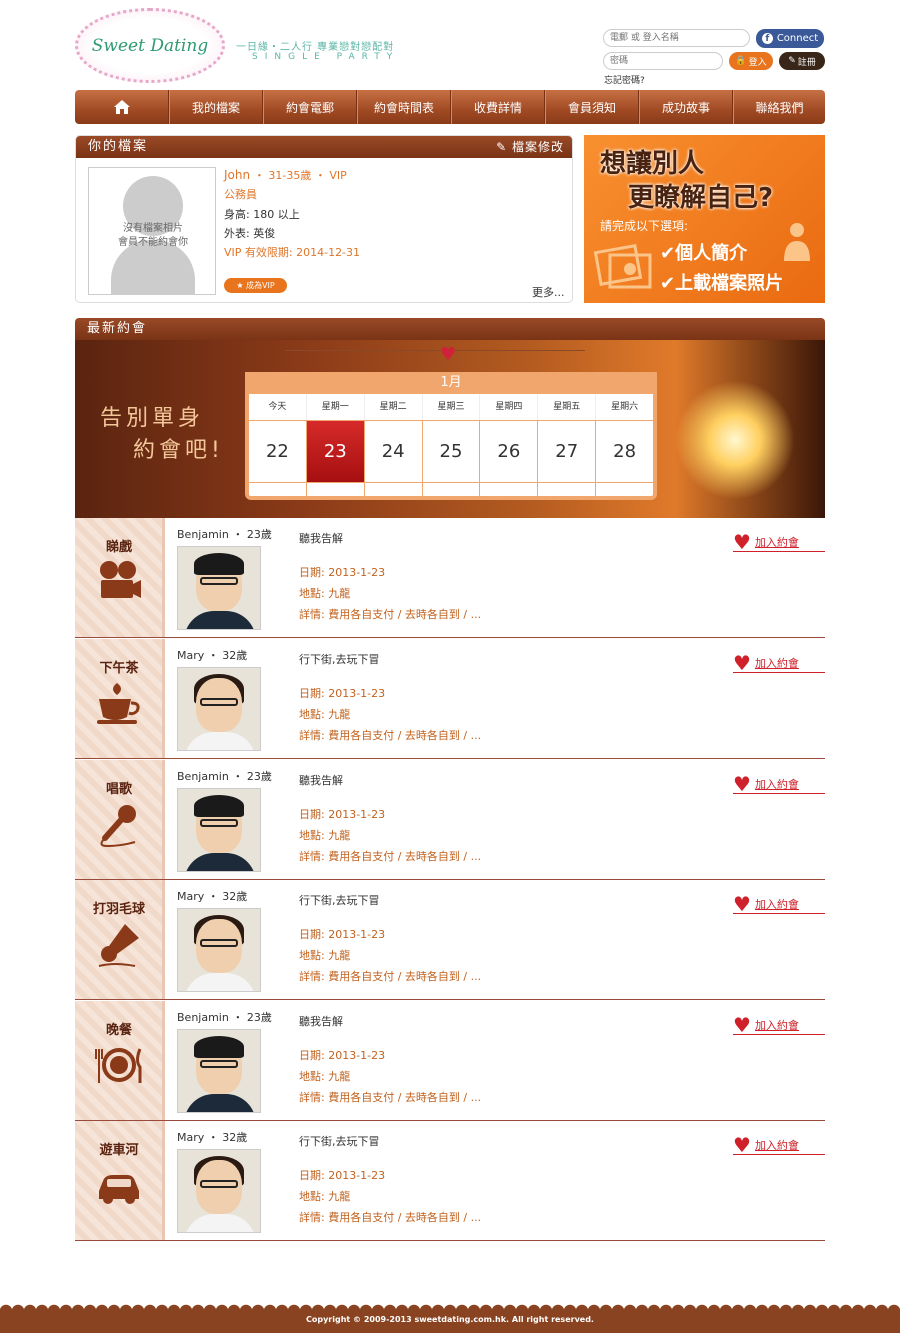  Describe the element at coordinates (255, 285) in the screenshot. I see `become-vip-button: ★ 成為VIP` at that location.